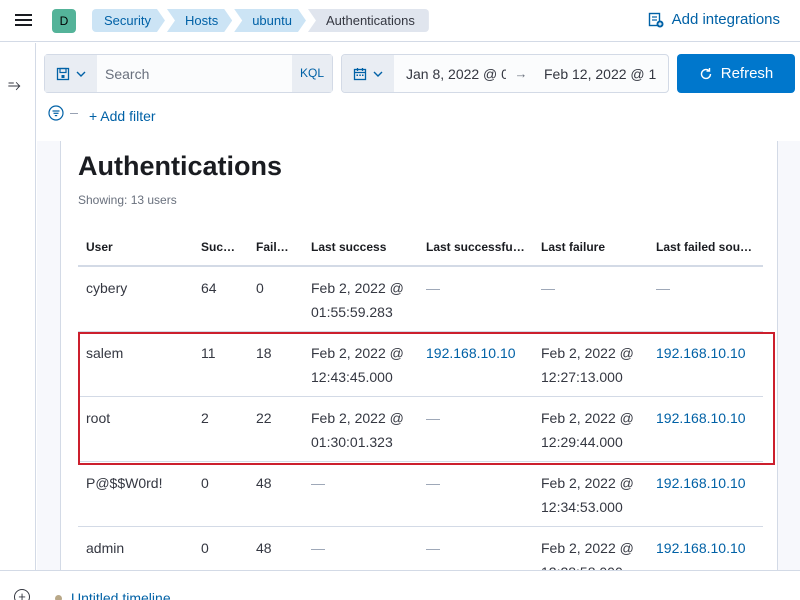 The width and height of the screenshot is (800, 600). What do you see at coordinates (275, 429) in the screenshot?
I see `cell-failures: 22` at bounding box center [275, 429].